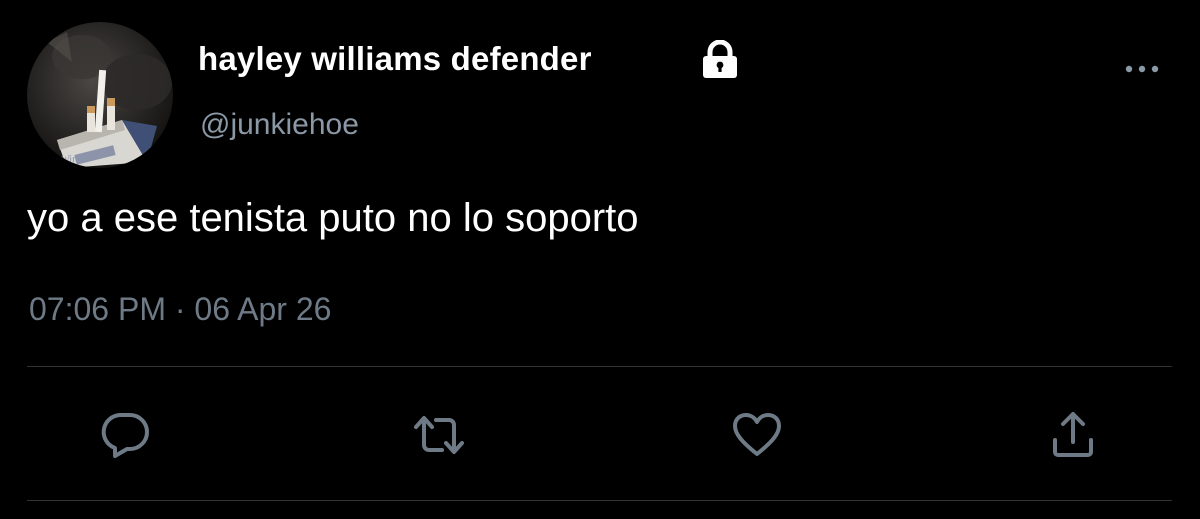 Image resolution: width=1200 pixels, height=519 pixels. I want to click on retweet-icon, so click(439, 435).